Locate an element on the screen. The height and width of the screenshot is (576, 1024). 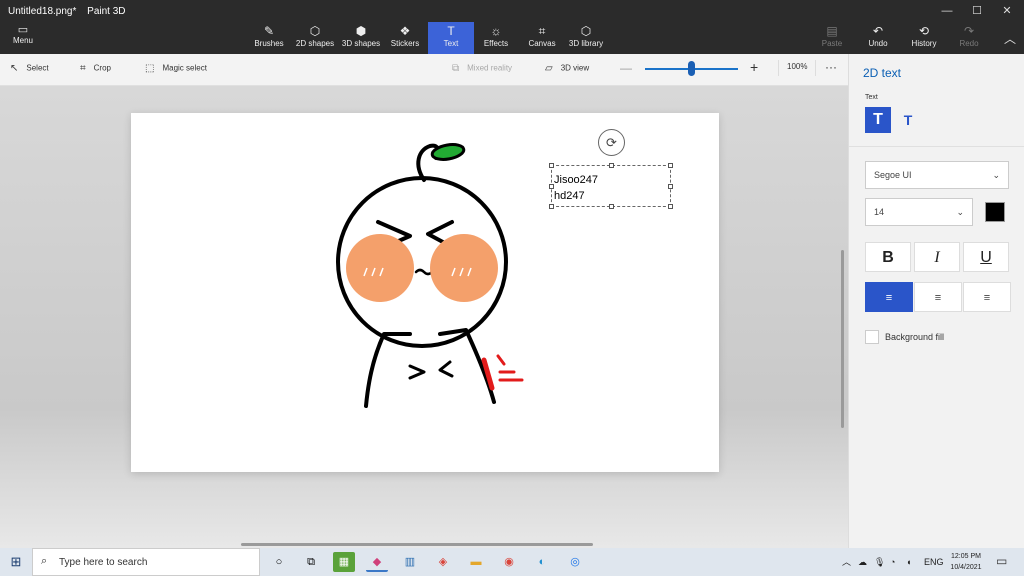
tool-2d-shapes: ⬡ 2D shapes is located at coordinates (315, 38).